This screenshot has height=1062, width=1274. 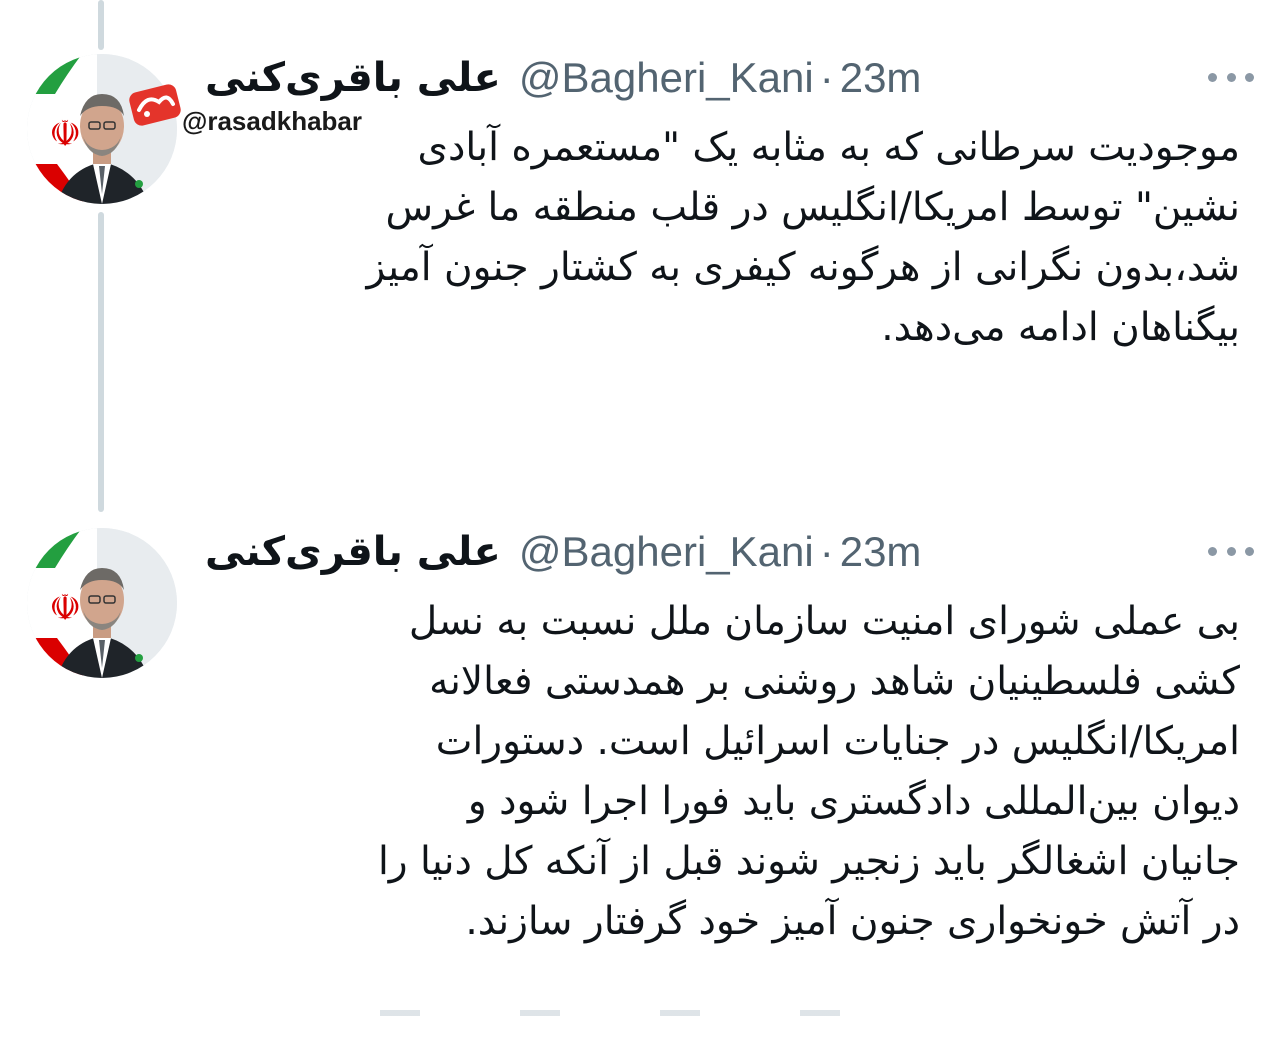 What do you see at coordinates (101, 362) in the screenshot?
I see `thread-line-connector` at bounding box center [101, 362].